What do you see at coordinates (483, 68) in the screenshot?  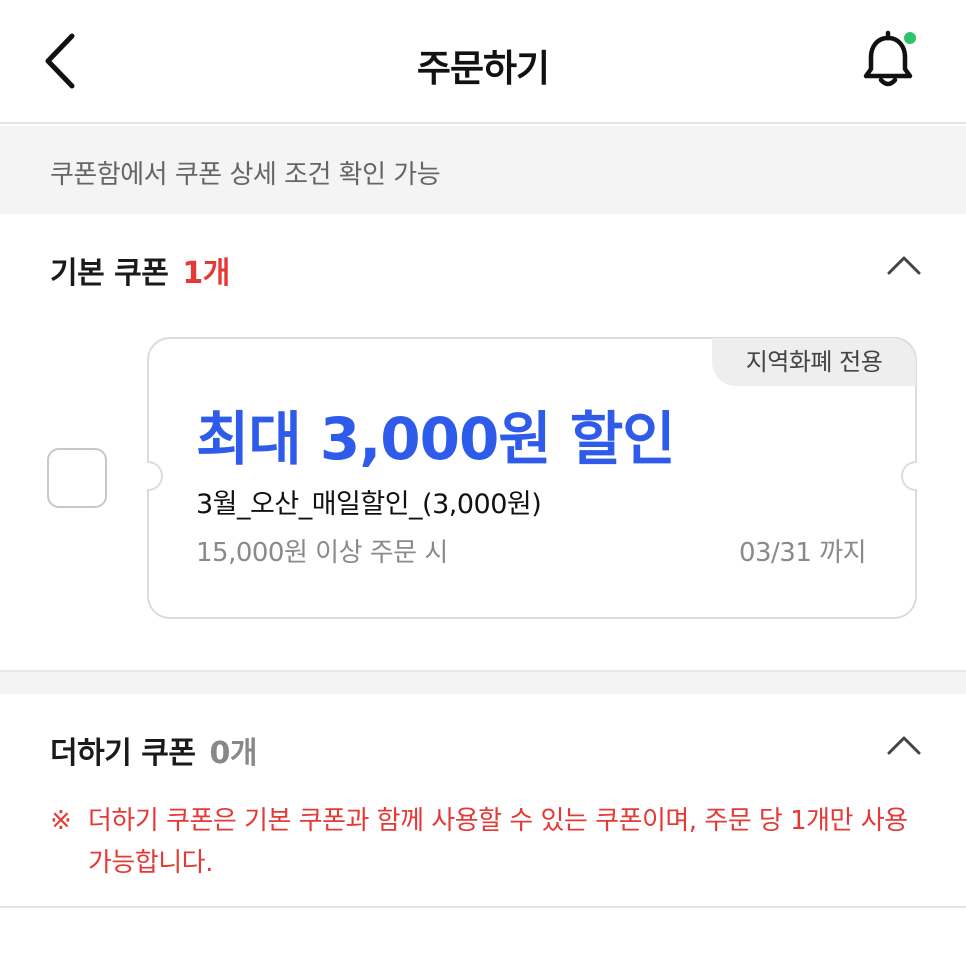 I see `page-title: 주문하기` at bounding box center [483, 68].